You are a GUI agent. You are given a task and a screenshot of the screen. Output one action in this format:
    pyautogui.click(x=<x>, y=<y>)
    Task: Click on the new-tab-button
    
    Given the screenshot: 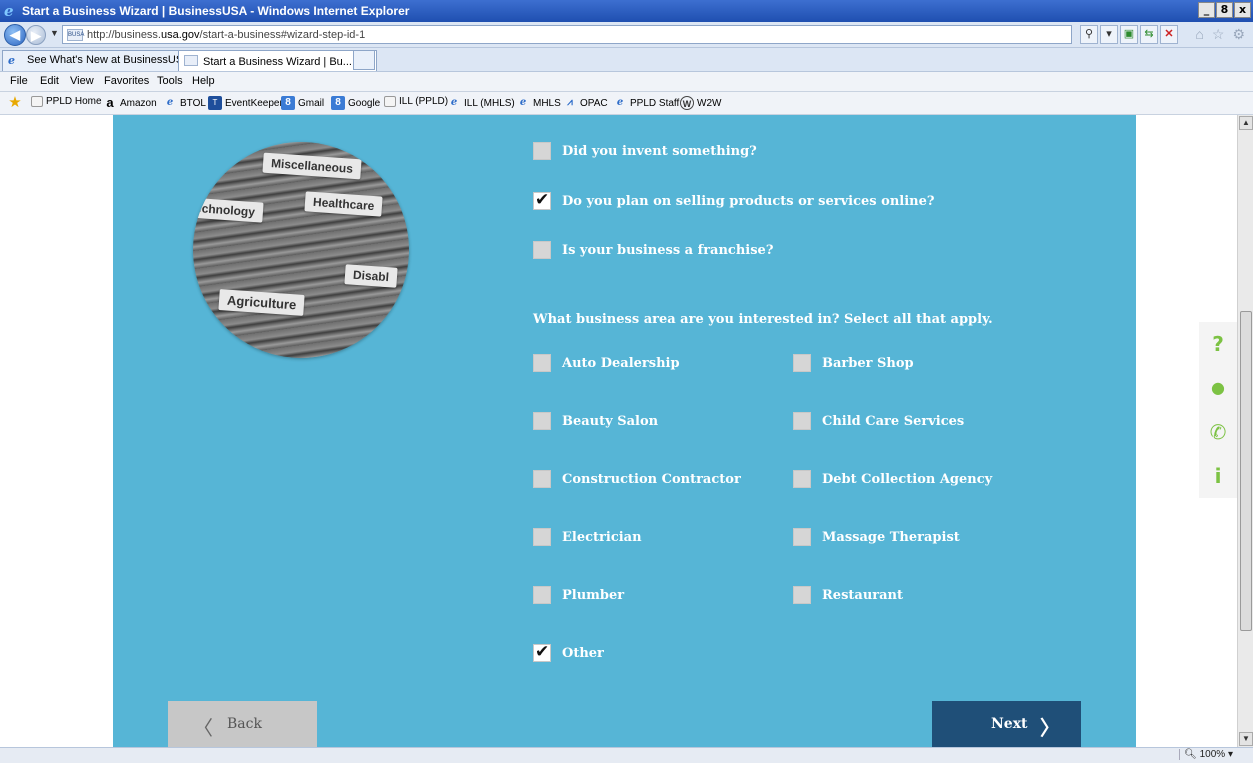 What is the action you would take?
    pyautogui.click(x=364, y=60)
    